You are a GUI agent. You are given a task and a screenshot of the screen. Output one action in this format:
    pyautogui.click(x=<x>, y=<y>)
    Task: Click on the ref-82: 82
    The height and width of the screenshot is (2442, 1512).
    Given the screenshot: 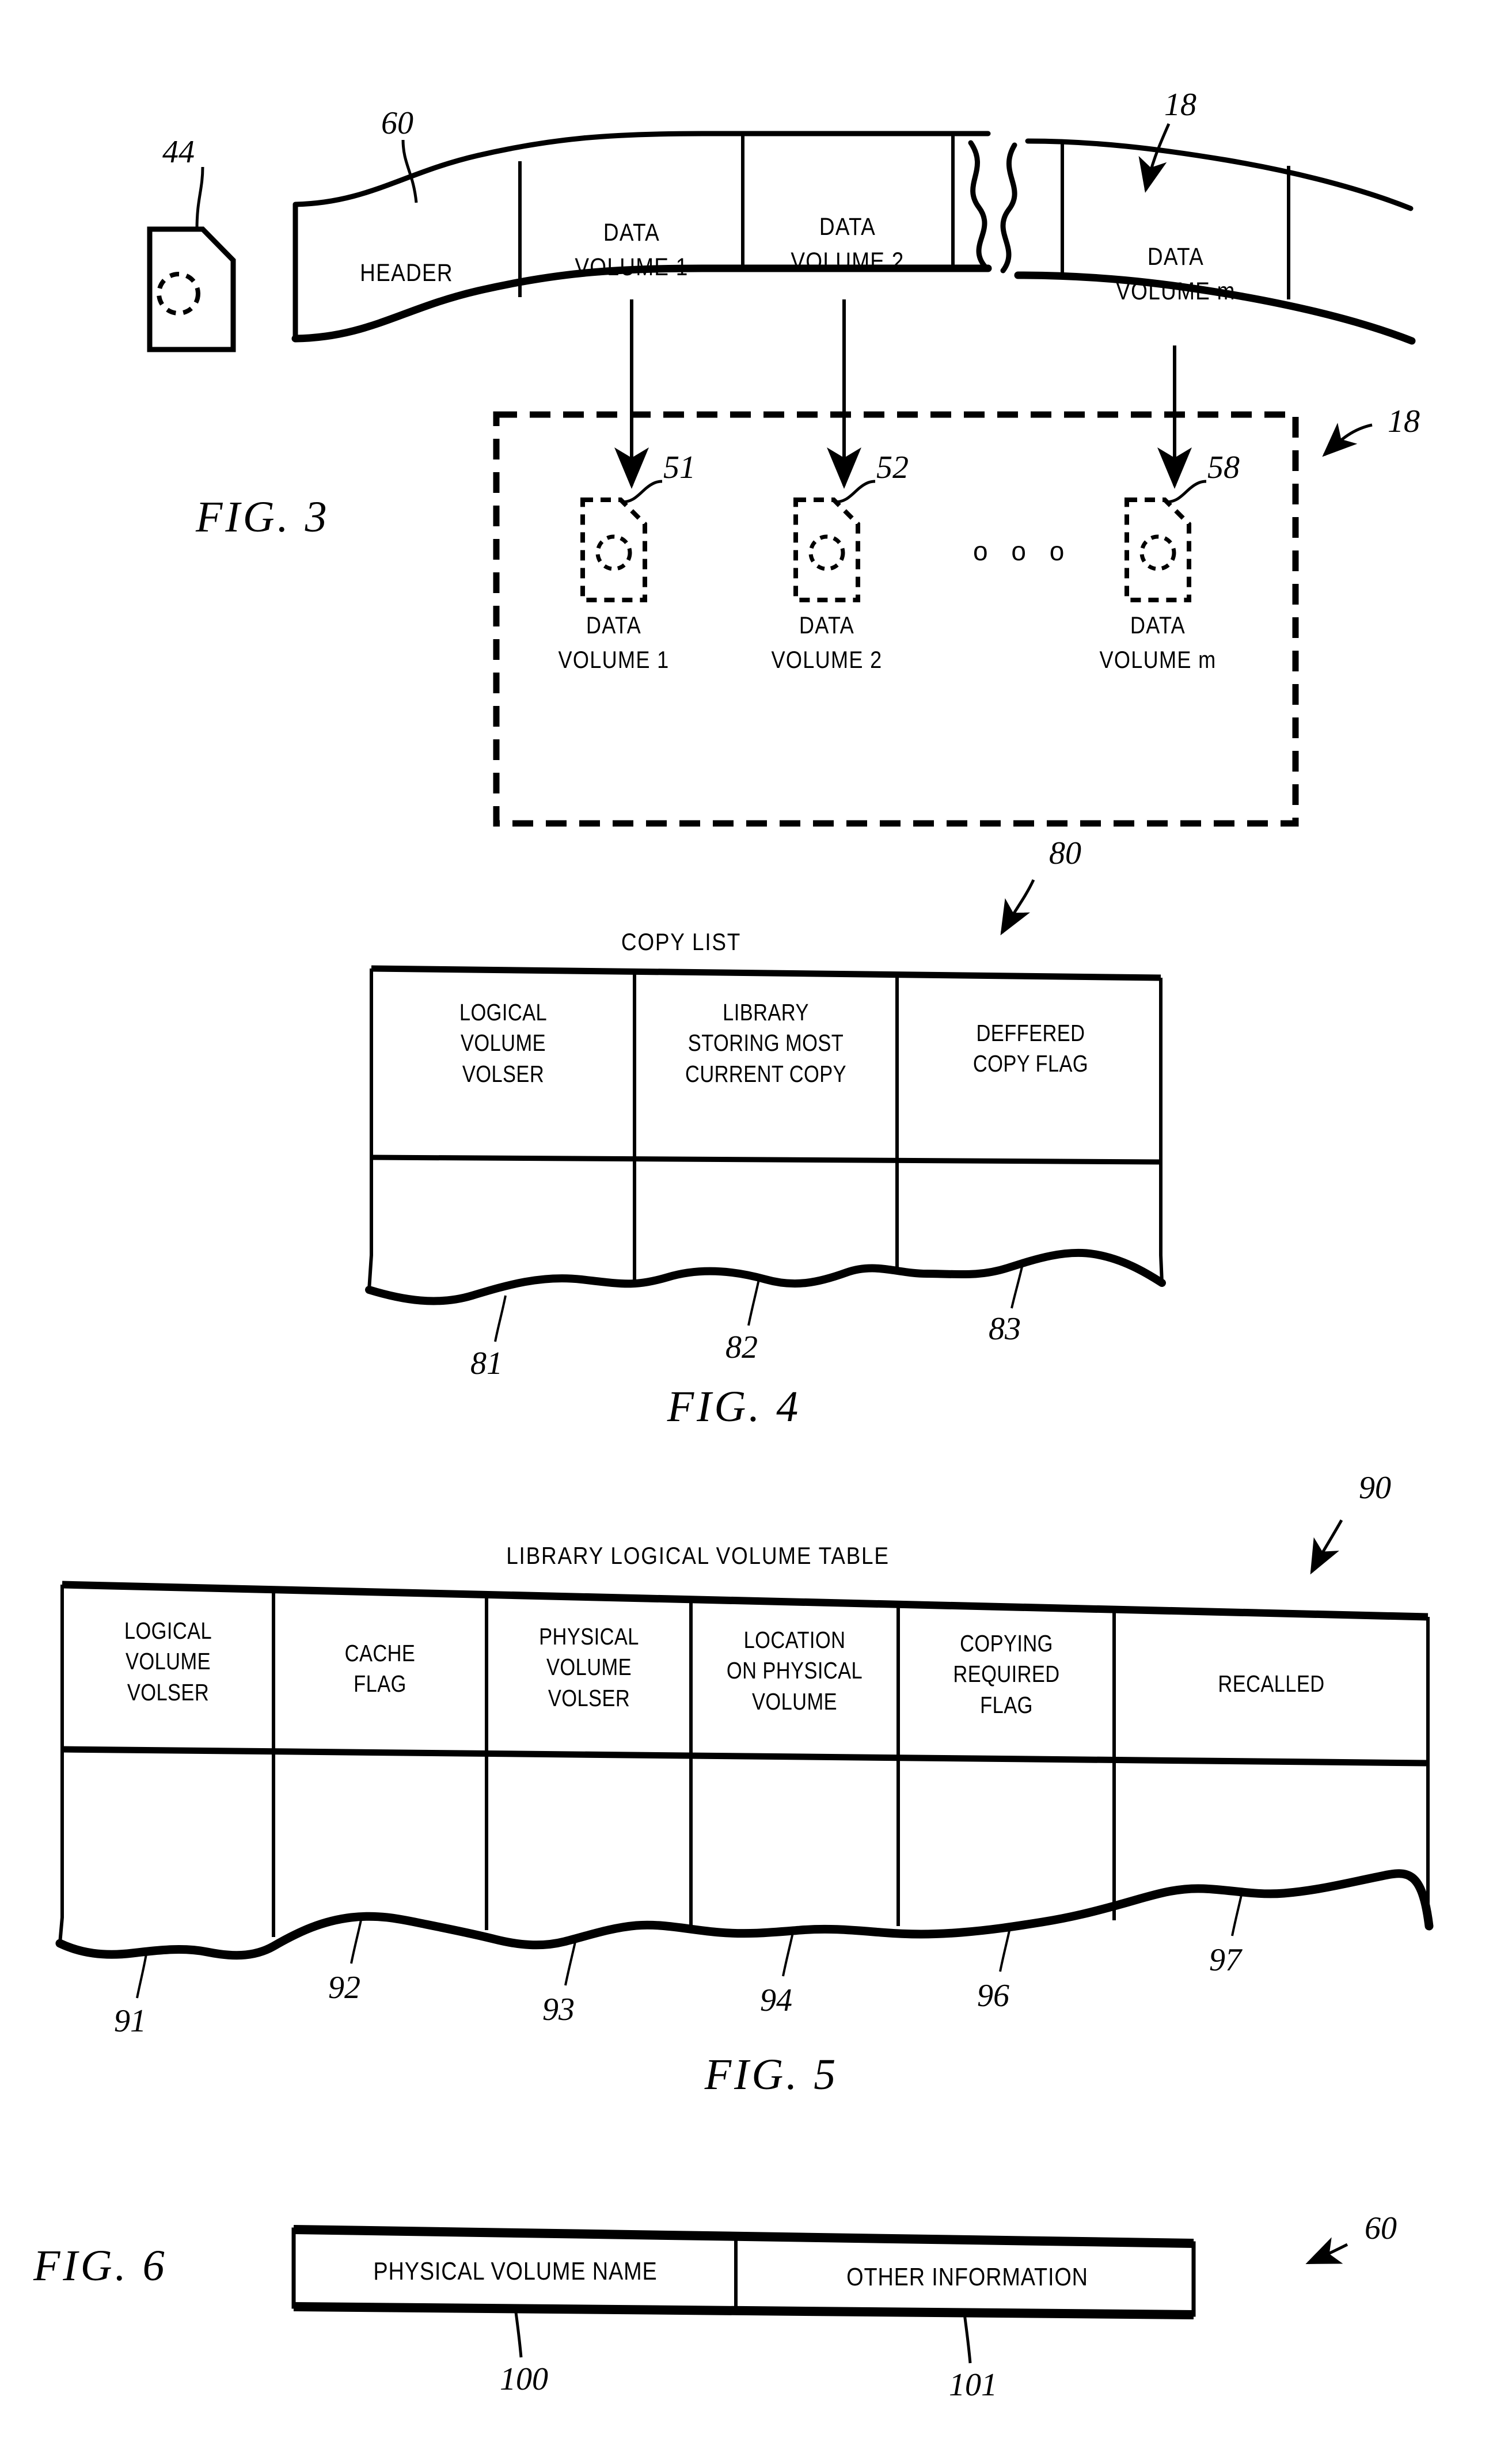 What is the action you would take?
    pyautogui.click(x=741, y=1347)
    